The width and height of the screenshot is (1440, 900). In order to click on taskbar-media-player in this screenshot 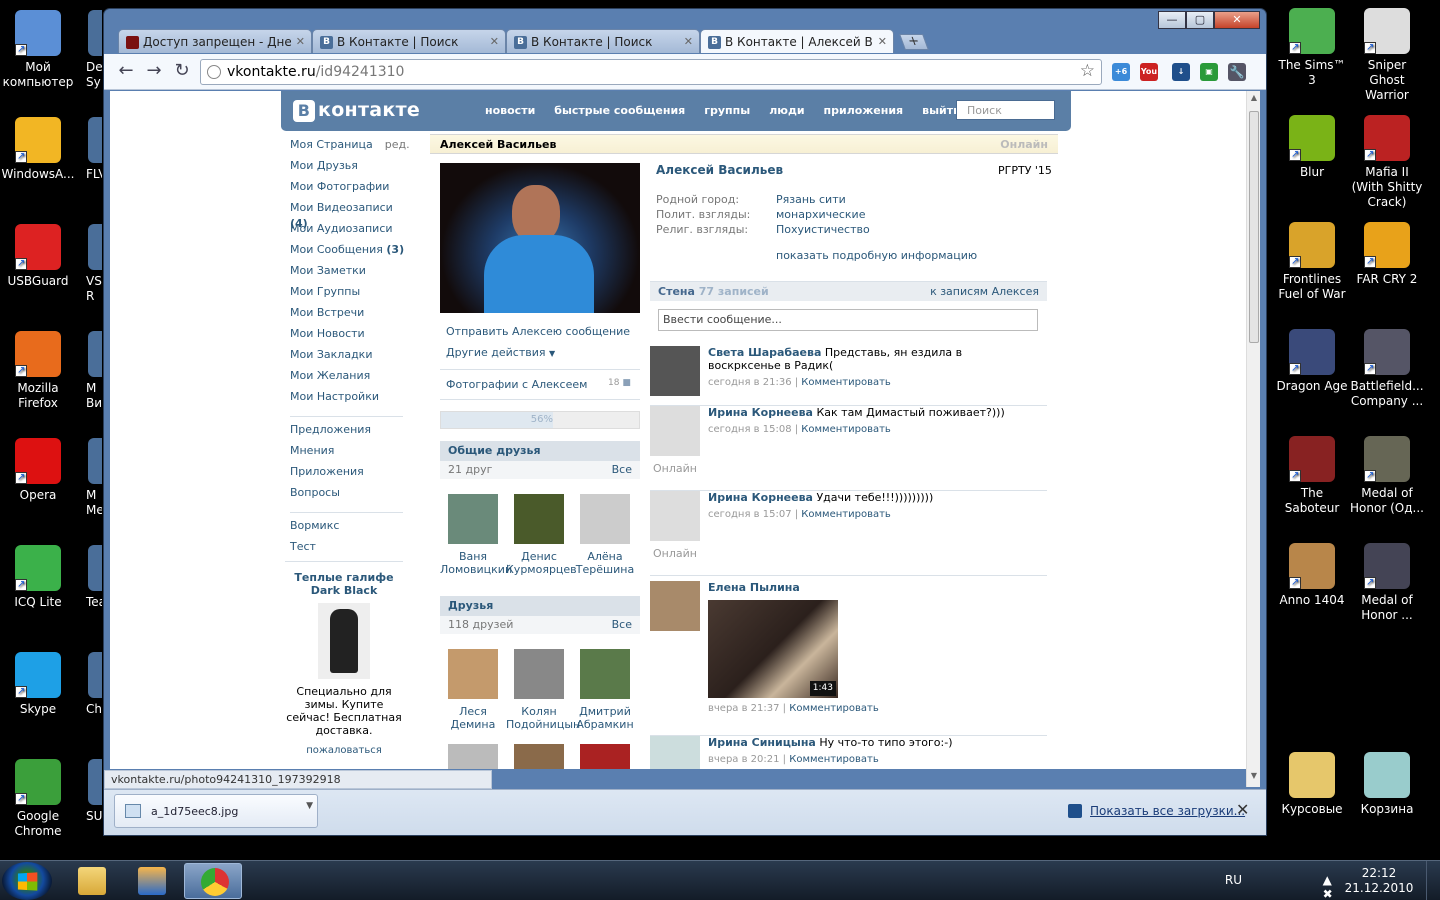, I will do `click(151, 881)`.